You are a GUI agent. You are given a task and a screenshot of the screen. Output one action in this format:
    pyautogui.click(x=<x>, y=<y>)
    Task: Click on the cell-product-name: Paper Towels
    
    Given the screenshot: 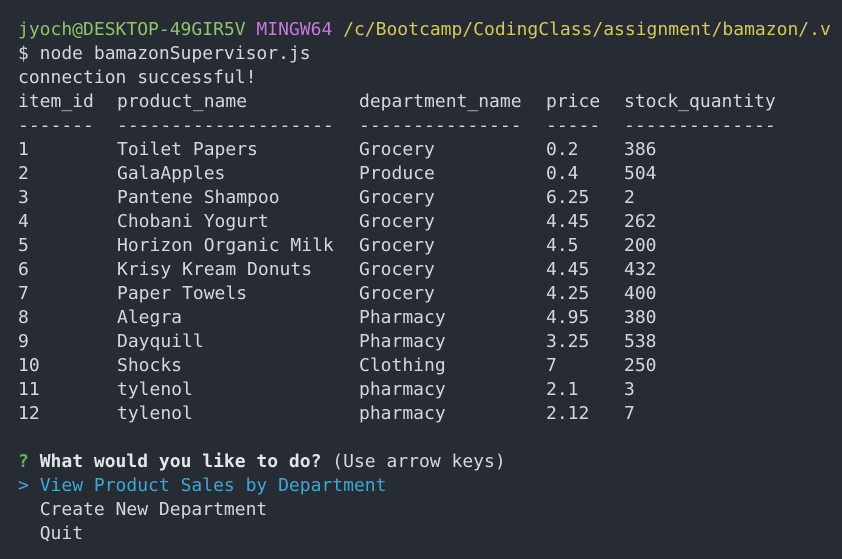 What is the action you would take?
    pyautogui.click(x=182, y=293)
    